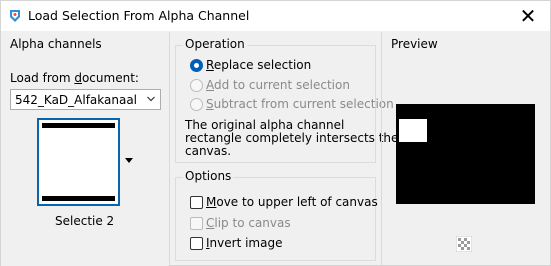 Image resolution: width=551 pixels, height=266 pixels. What do you see at coordinates (244, 243) in the screenshot?
I see `invert-image-label: Invert image` at bounding box center [244, 243].